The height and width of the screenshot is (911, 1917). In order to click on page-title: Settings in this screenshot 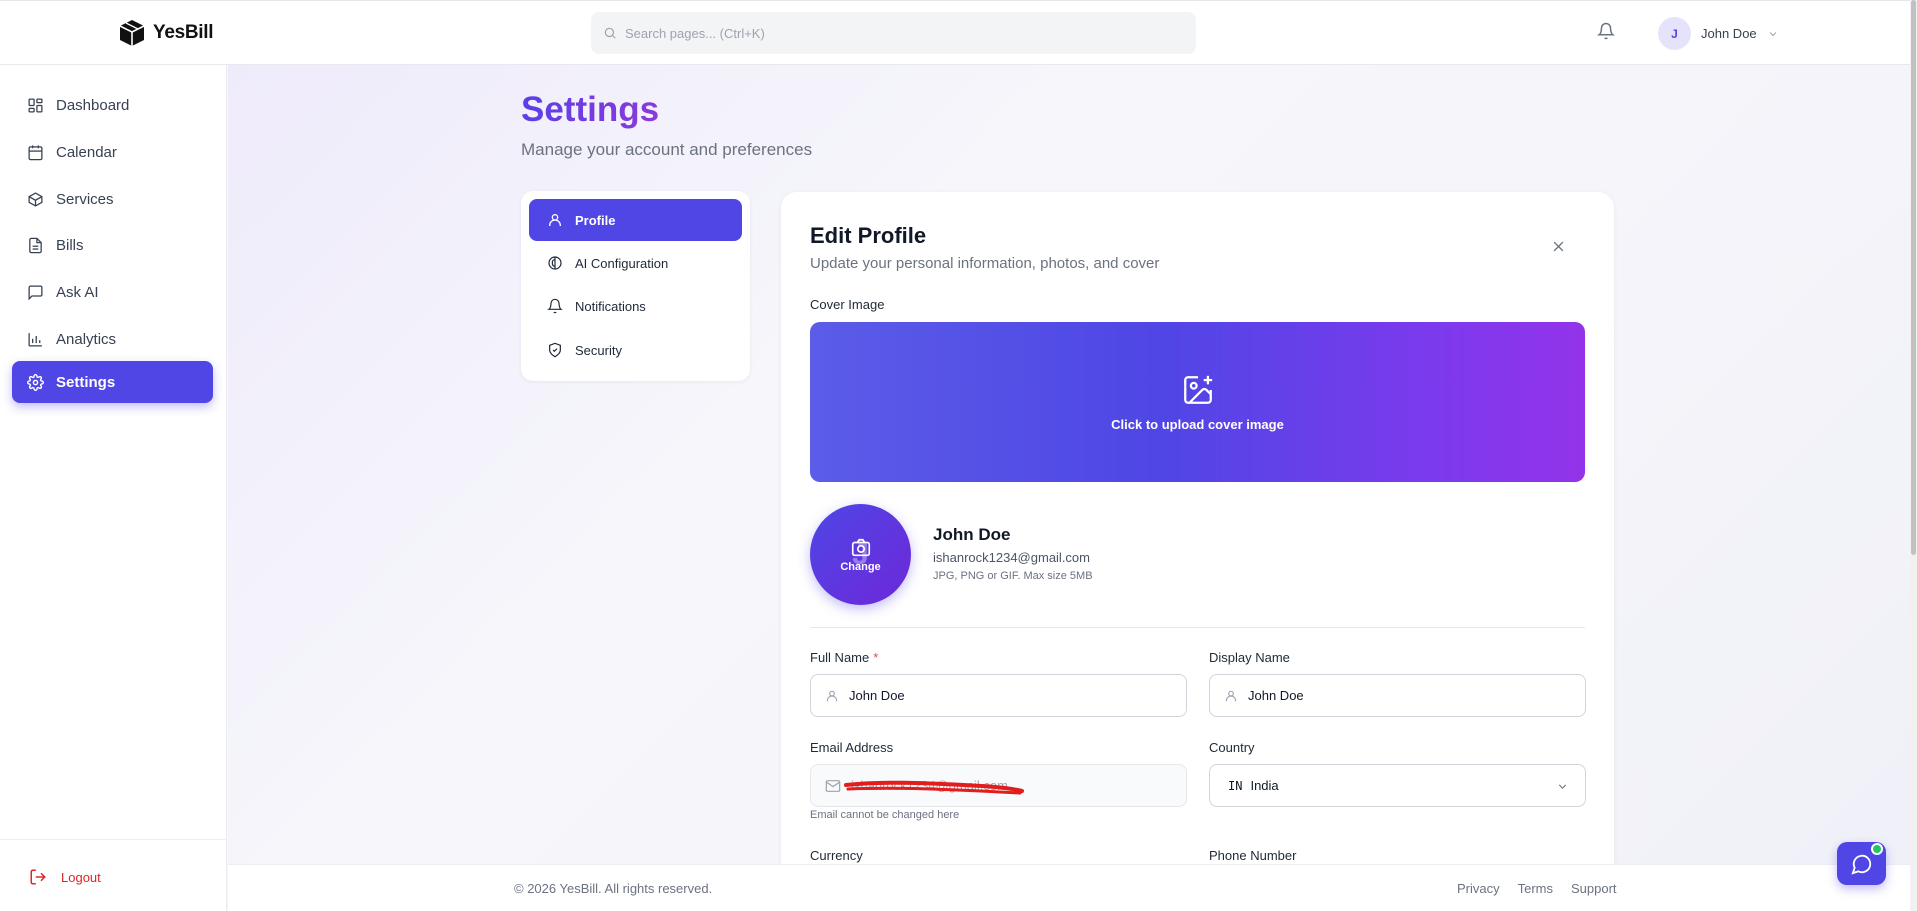, I will do `click(590, 109)`.